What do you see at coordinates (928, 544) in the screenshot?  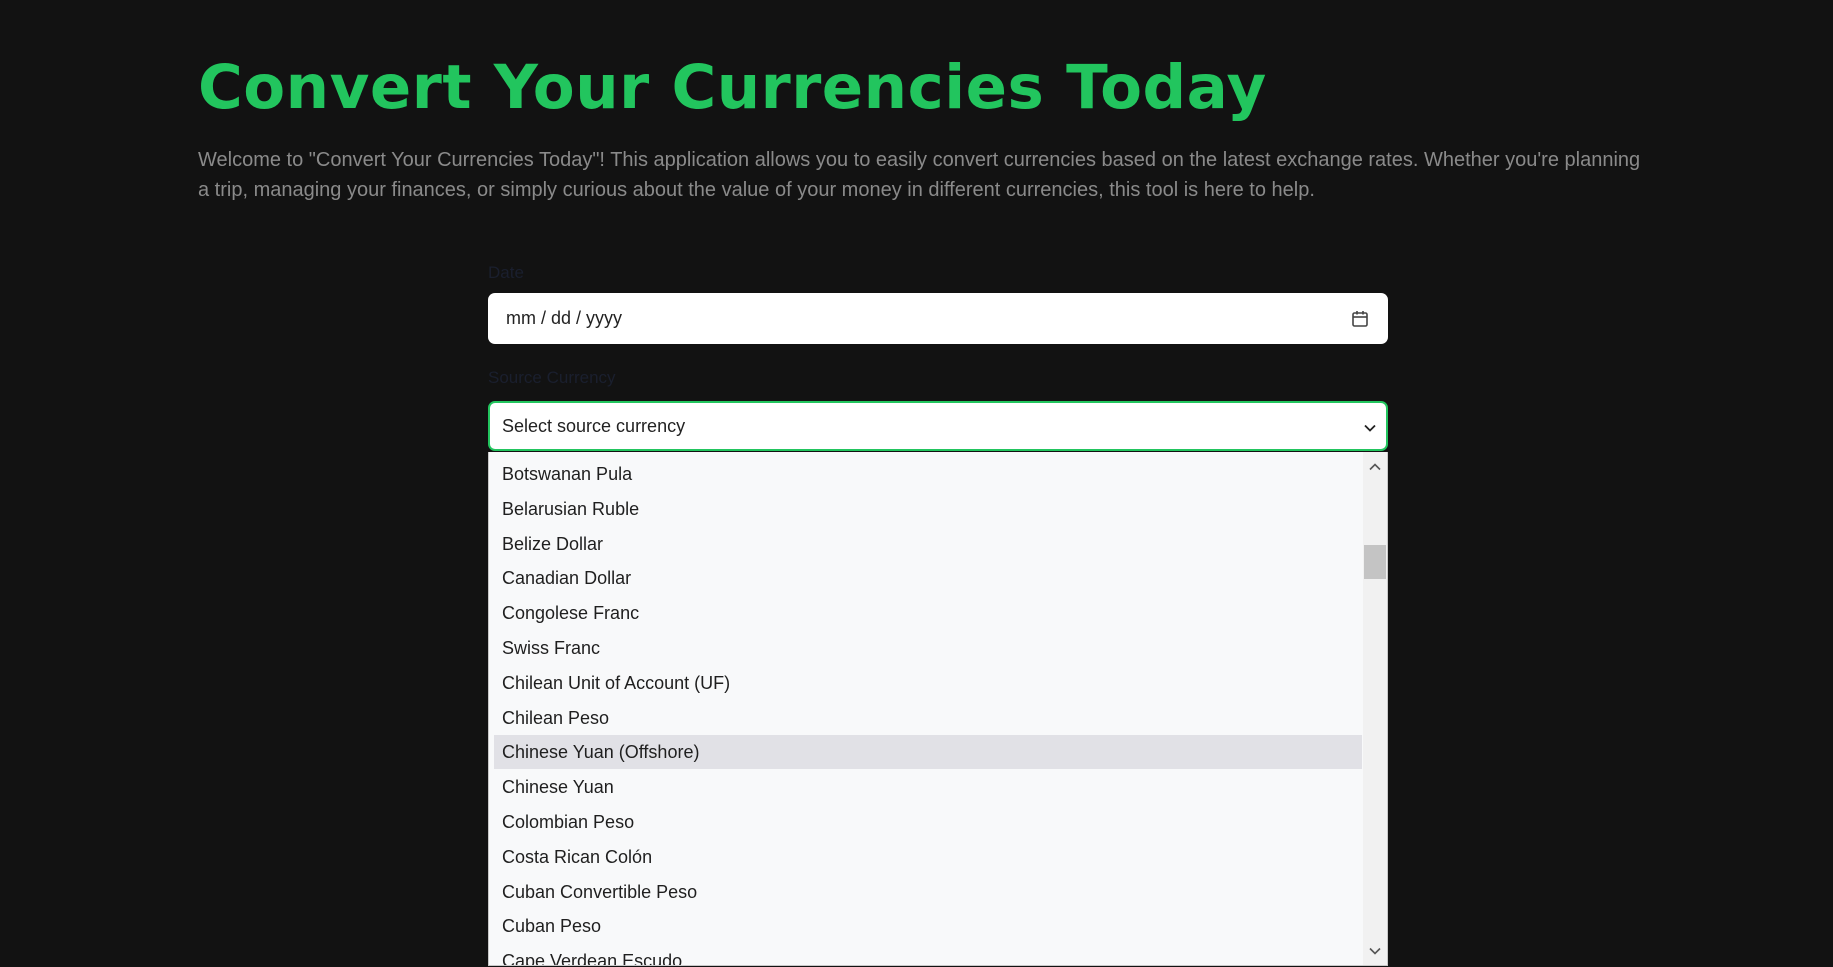 I see `currency-option: Belize Dollar` at bounding box center [928, 544].